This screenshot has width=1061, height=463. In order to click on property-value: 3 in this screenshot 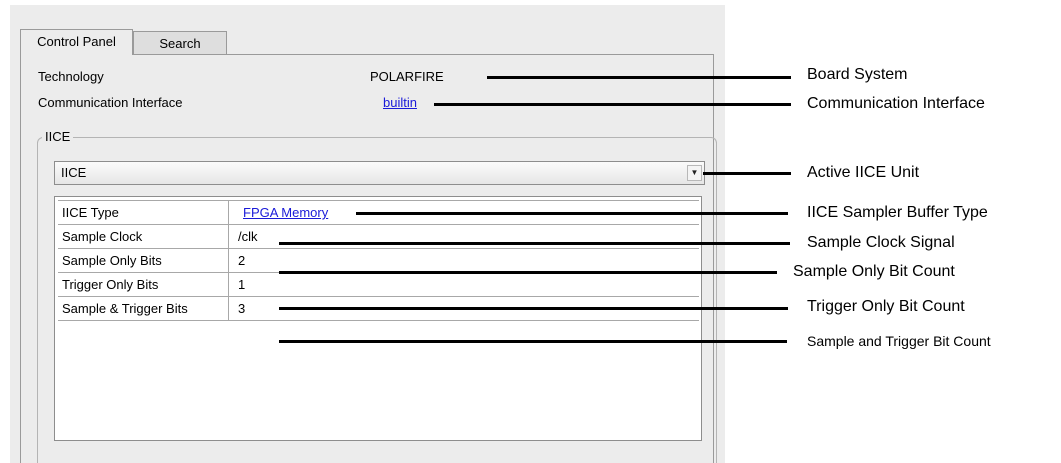, I will do `click(242, 308)`.